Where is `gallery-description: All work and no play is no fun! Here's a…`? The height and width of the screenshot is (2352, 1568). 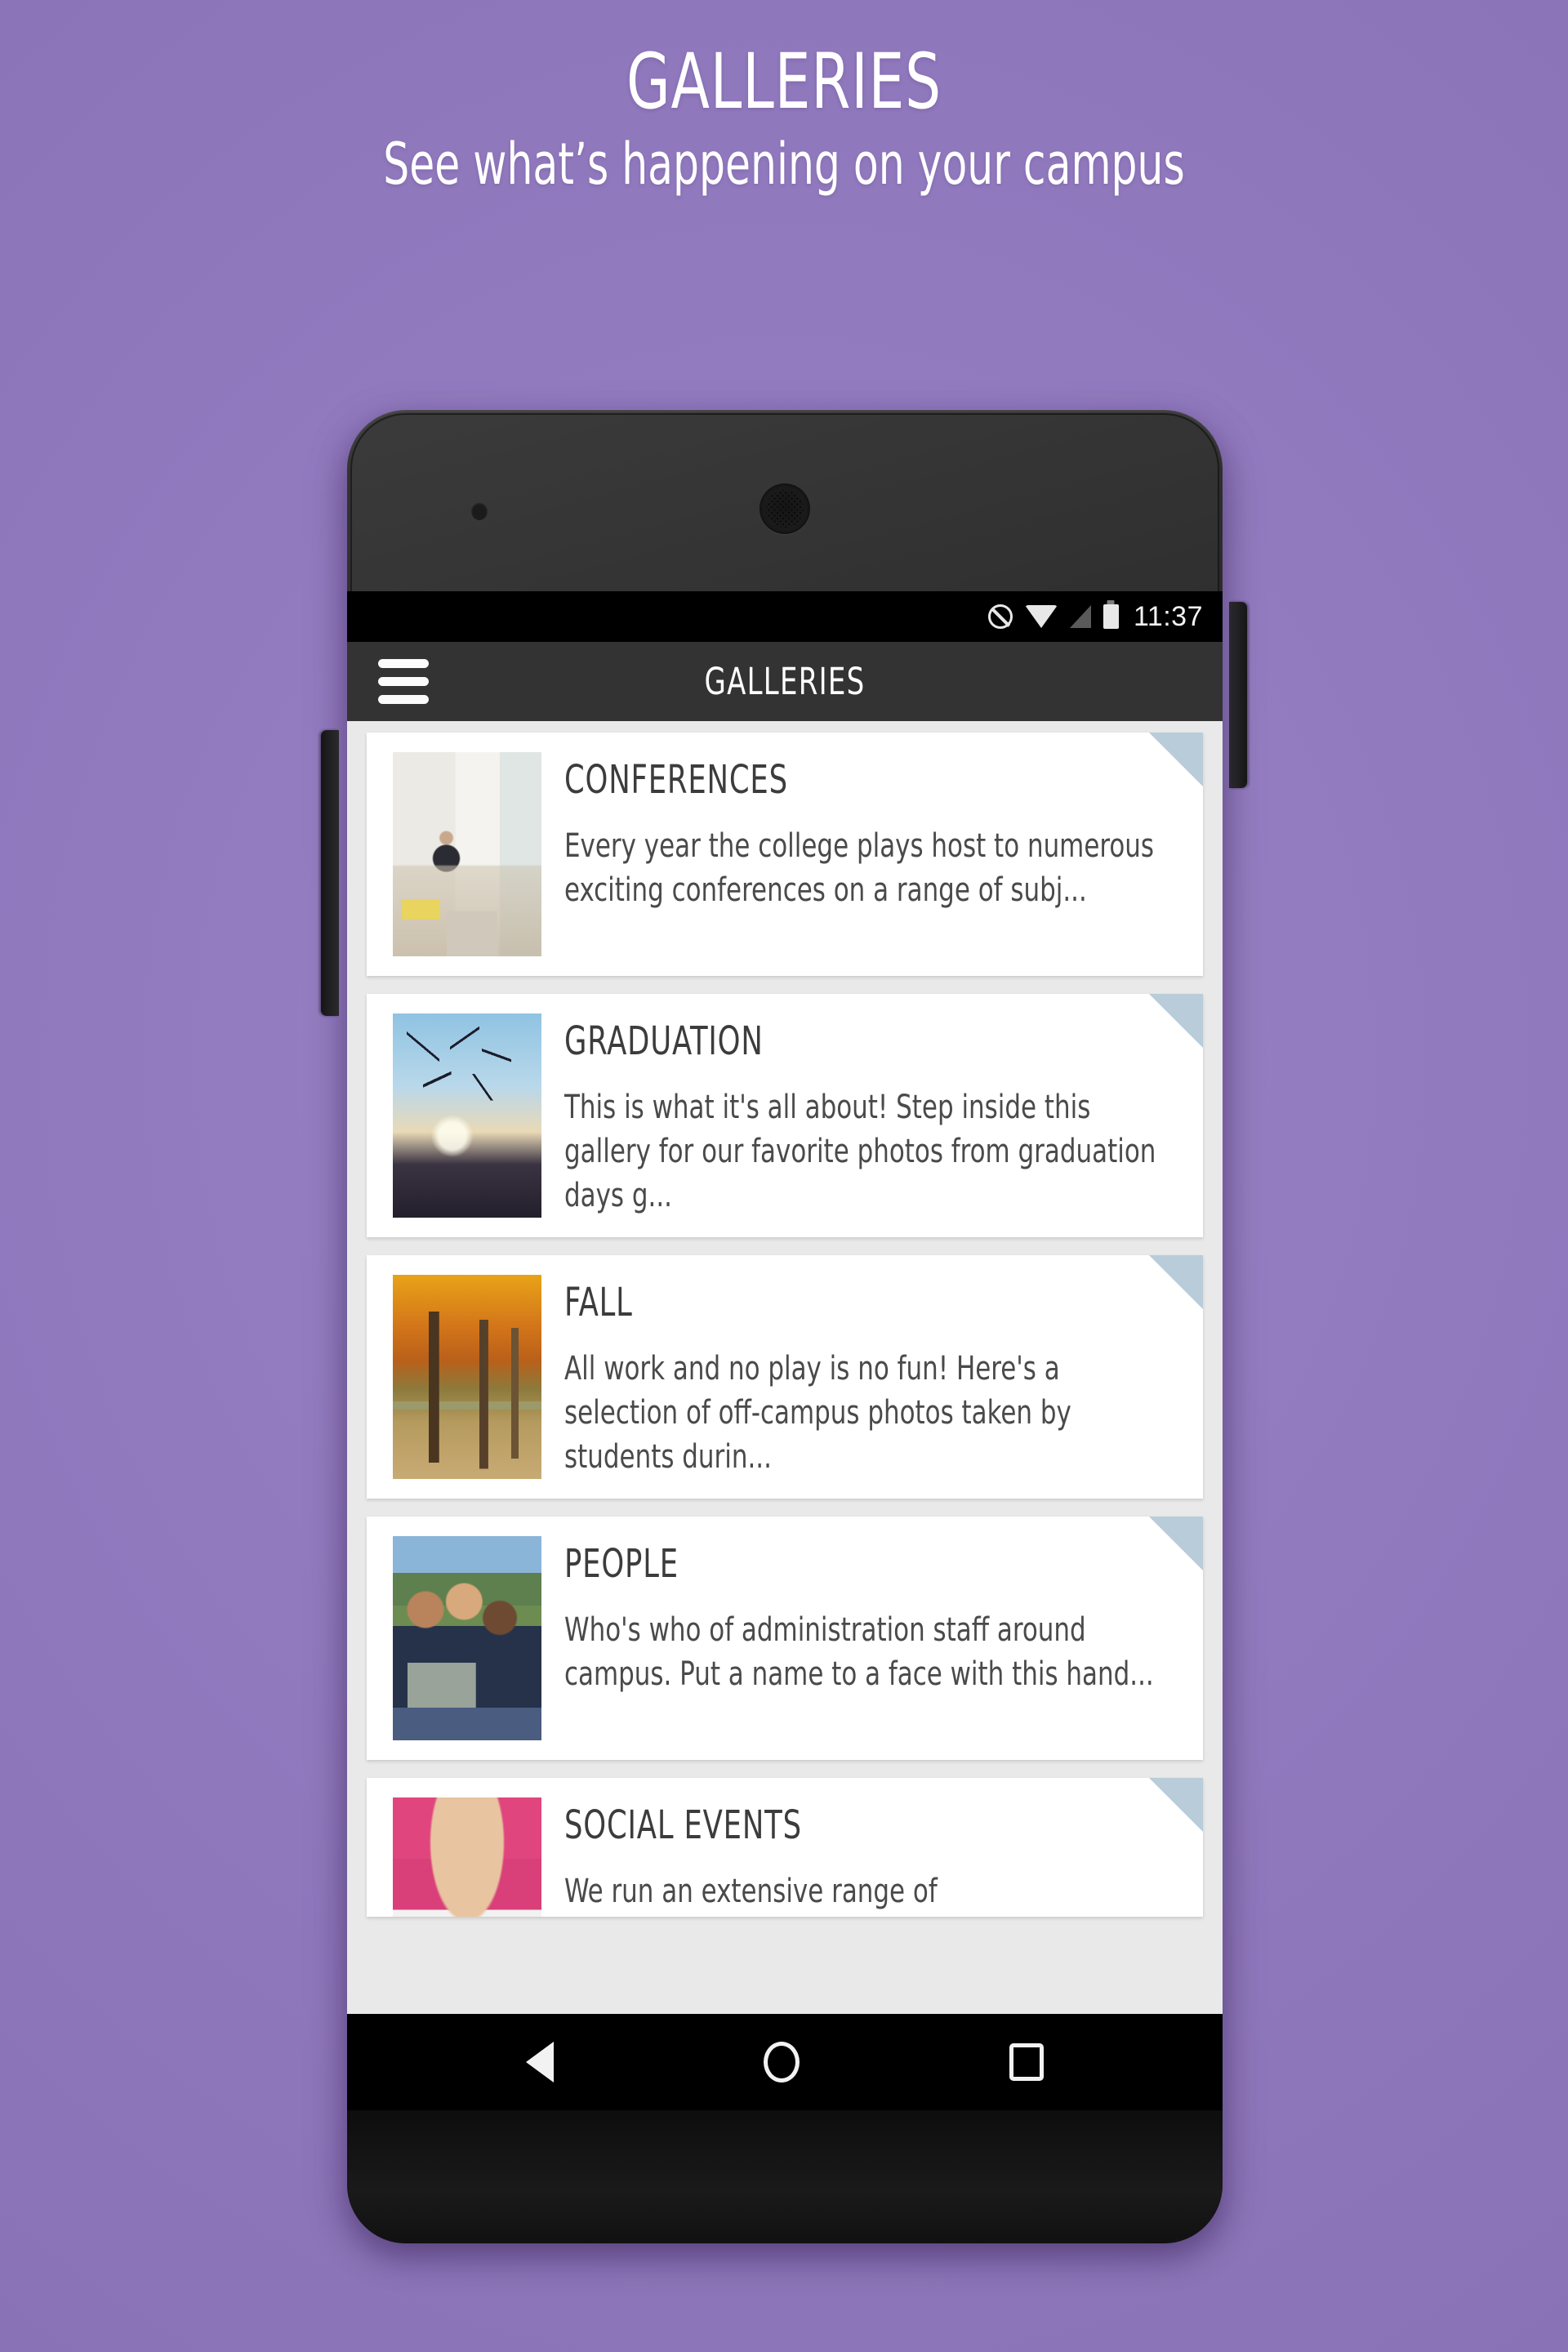
gallery-description: All work and no play is no fun! Here's a… is located at coordinates (817, 1413).